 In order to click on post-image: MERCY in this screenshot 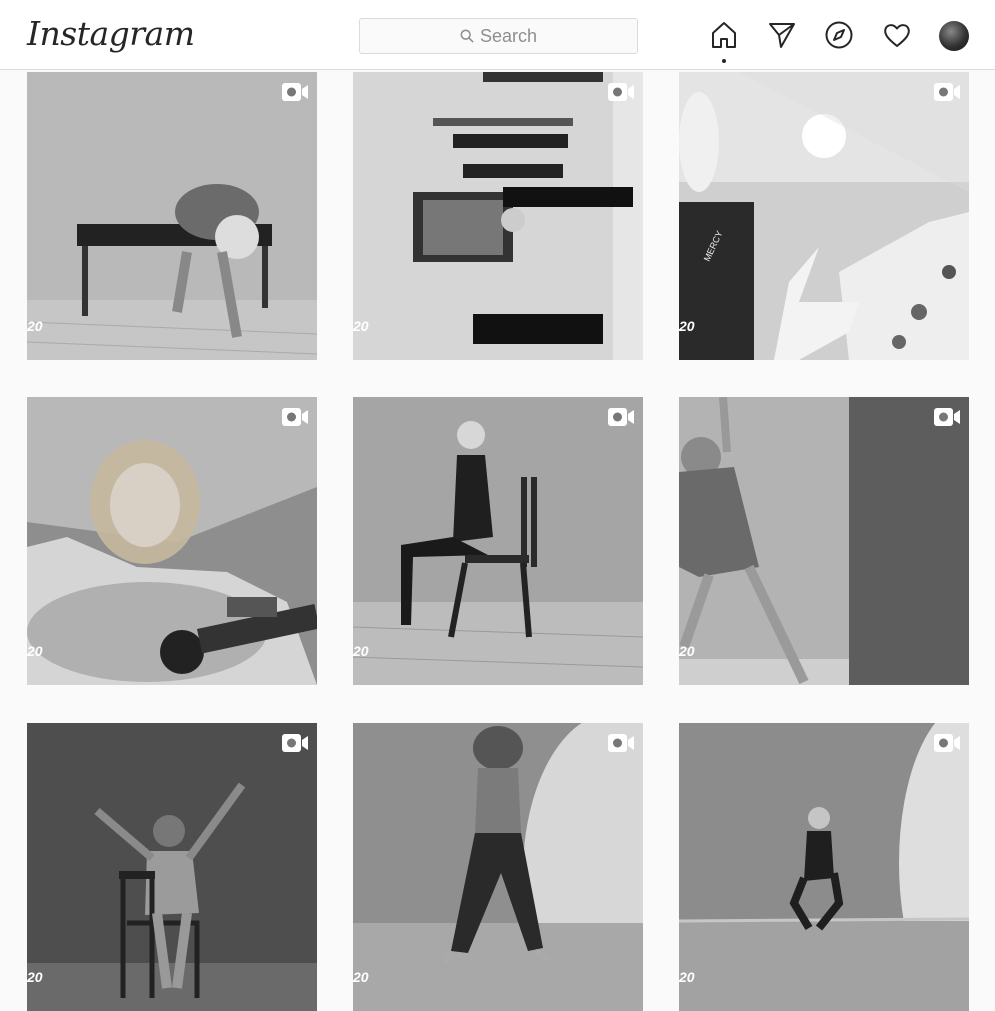, I will do `click(824, 216)`.